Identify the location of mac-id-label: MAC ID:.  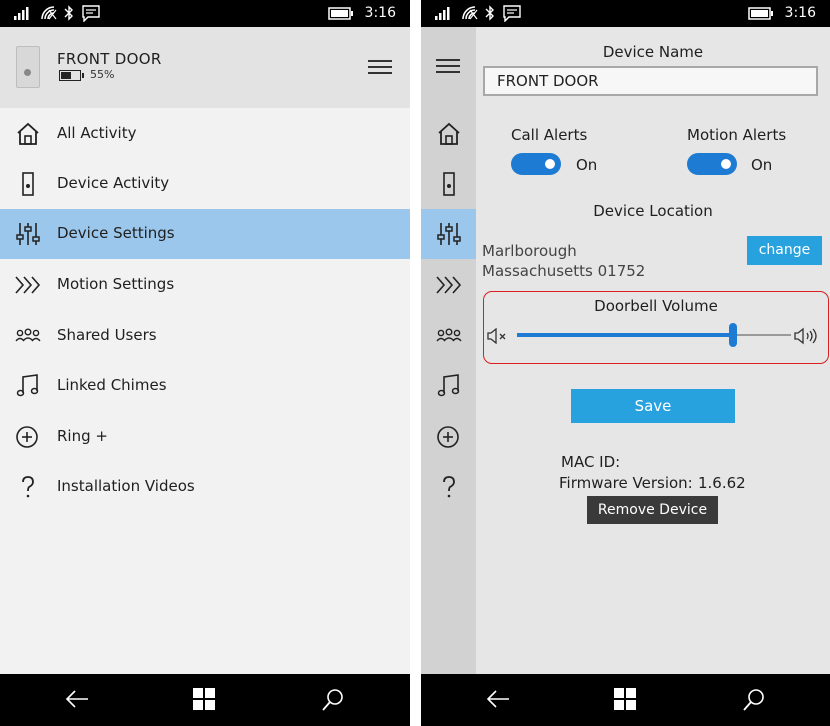
(591, 462).